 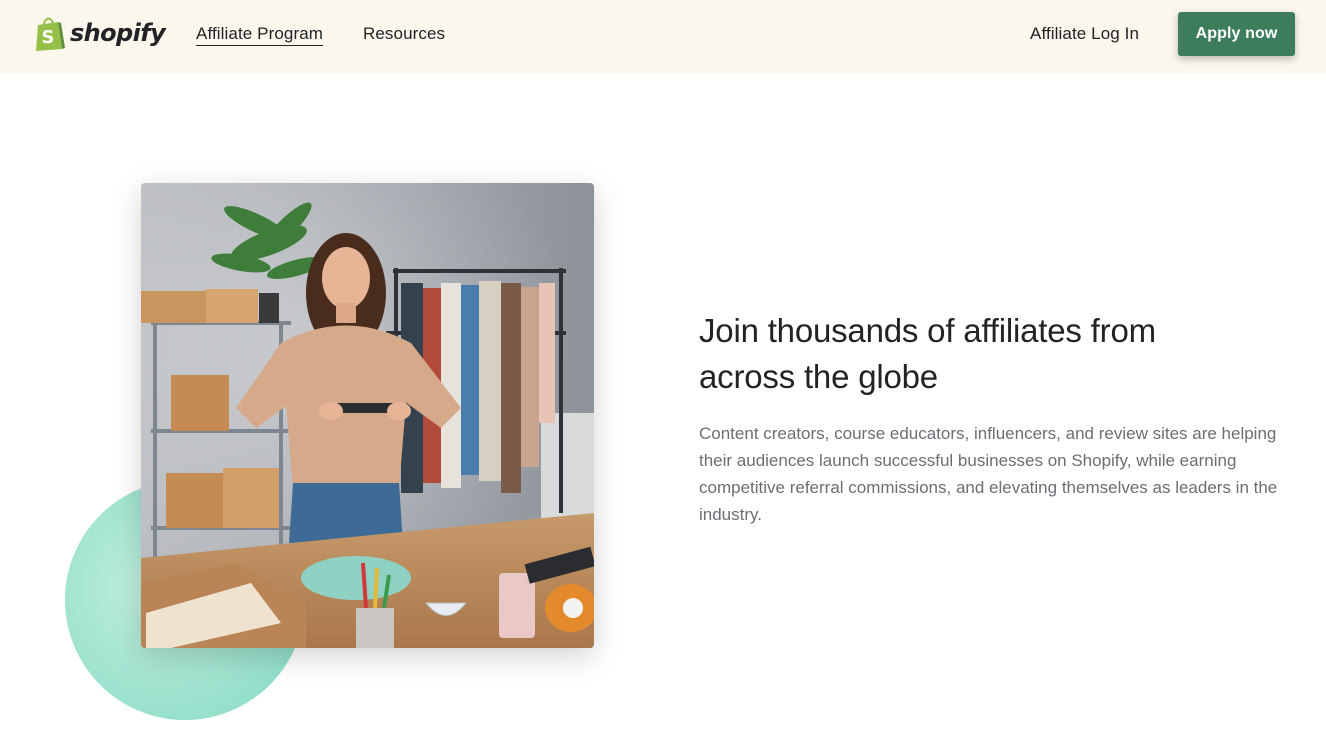 I want to click on logo-wordmark: shopify, so click(x=118, y=33).